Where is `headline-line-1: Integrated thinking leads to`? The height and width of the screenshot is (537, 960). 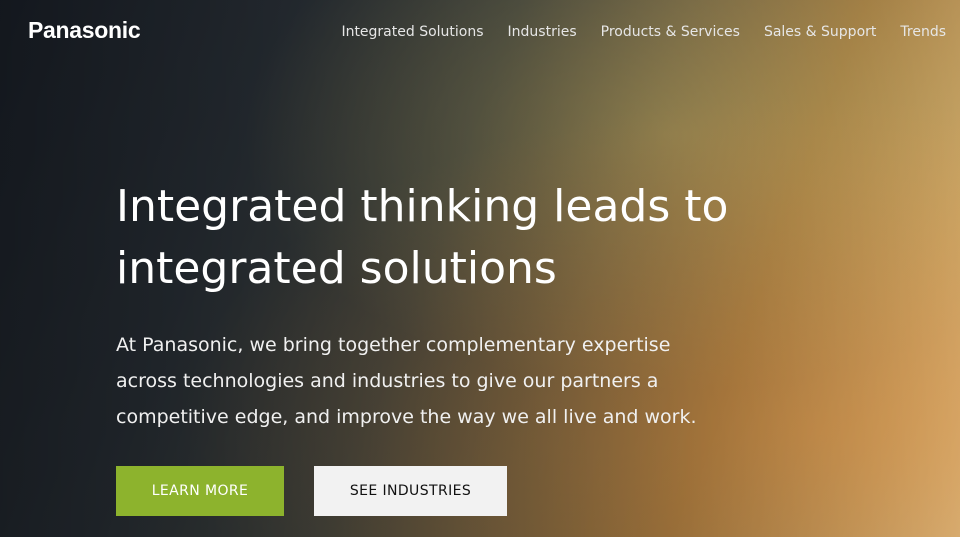 headline-line-1: Integrated thinking leads to is located at coordinates (422, 206).